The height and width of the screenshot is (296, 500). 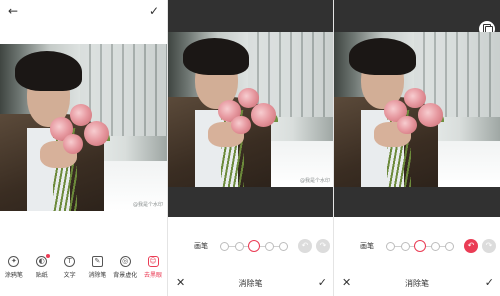 What do you see at coordinates (70, 261) in the screenshot?
I see `text-icon: T` at bounding box center [70, 261].